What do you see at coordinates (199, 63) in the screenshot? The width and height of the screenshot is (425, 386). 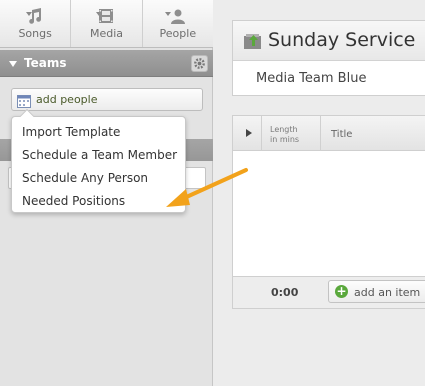 I see `gear-icon` at bounding box center [199, 63].